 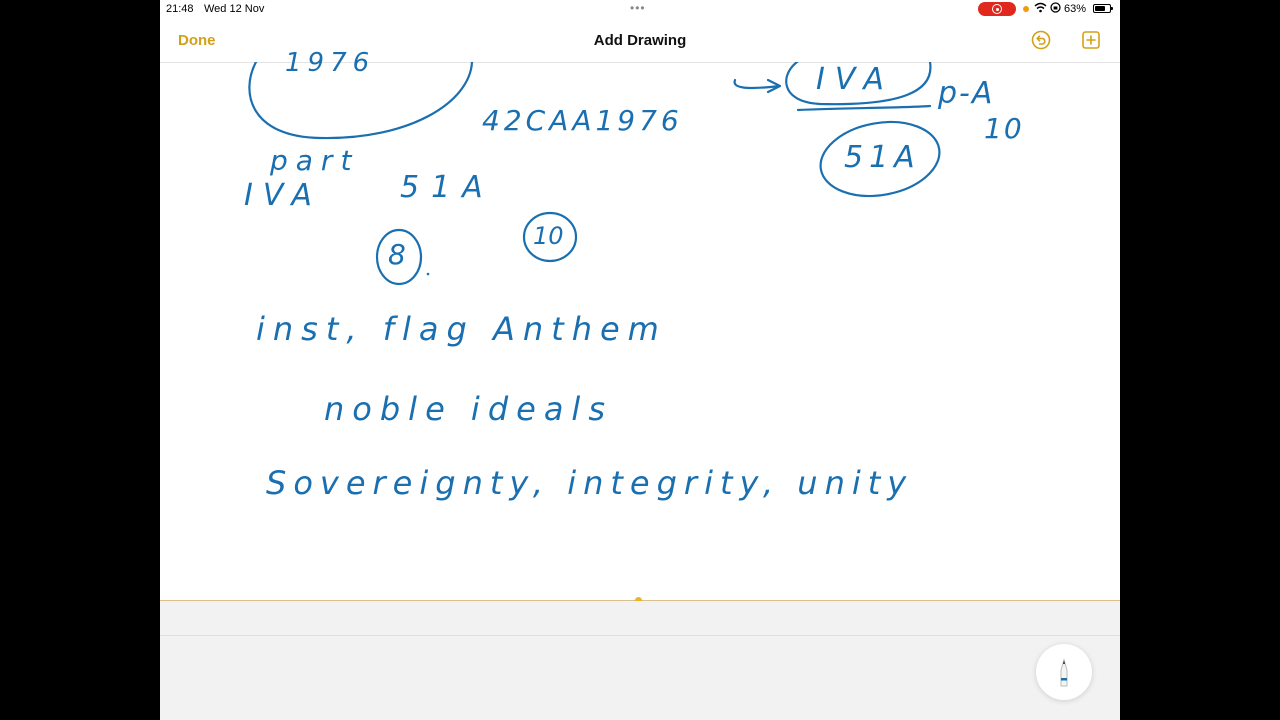 What do you see at coordinates (447, 187) in the screenshot?
I see `ink-text-51a: 51A` at bounding box center [447, 187].